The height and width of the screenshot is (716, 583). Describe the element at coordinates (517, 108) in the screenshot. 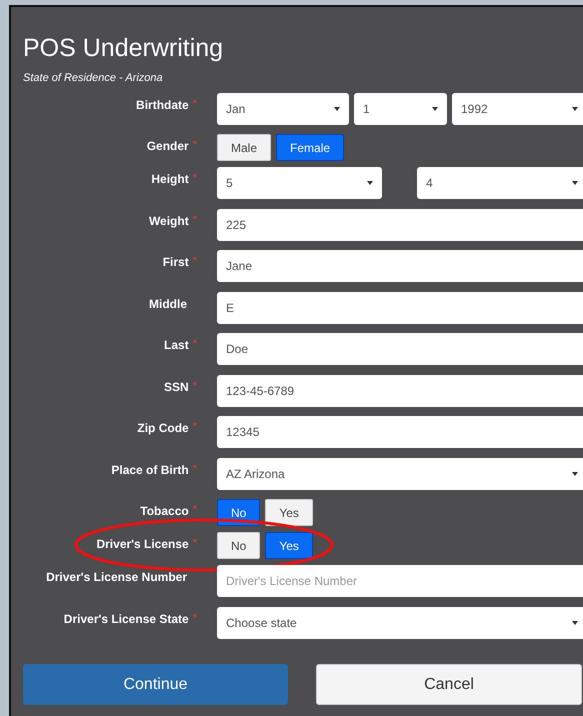

I see `select-field: 1992` at that location.